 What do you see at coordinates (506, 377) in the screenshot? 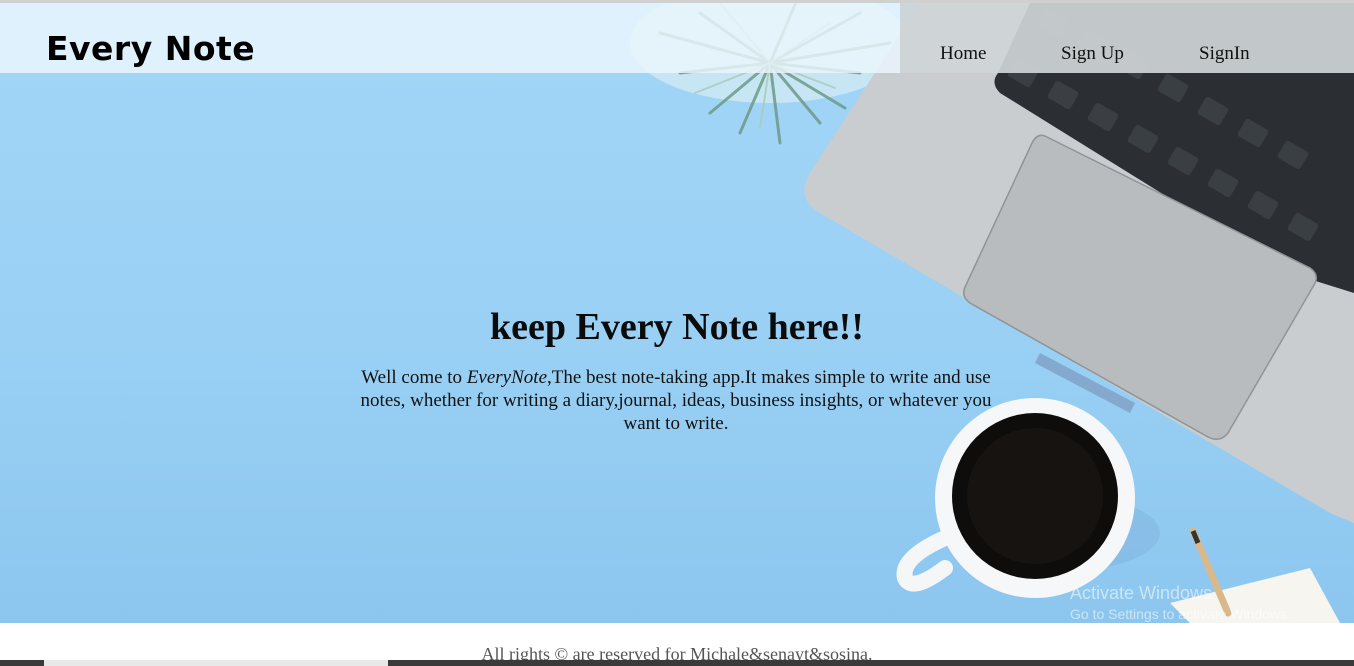
I see `tagline-brand: EveryNote` at bounding box center [506, 377].